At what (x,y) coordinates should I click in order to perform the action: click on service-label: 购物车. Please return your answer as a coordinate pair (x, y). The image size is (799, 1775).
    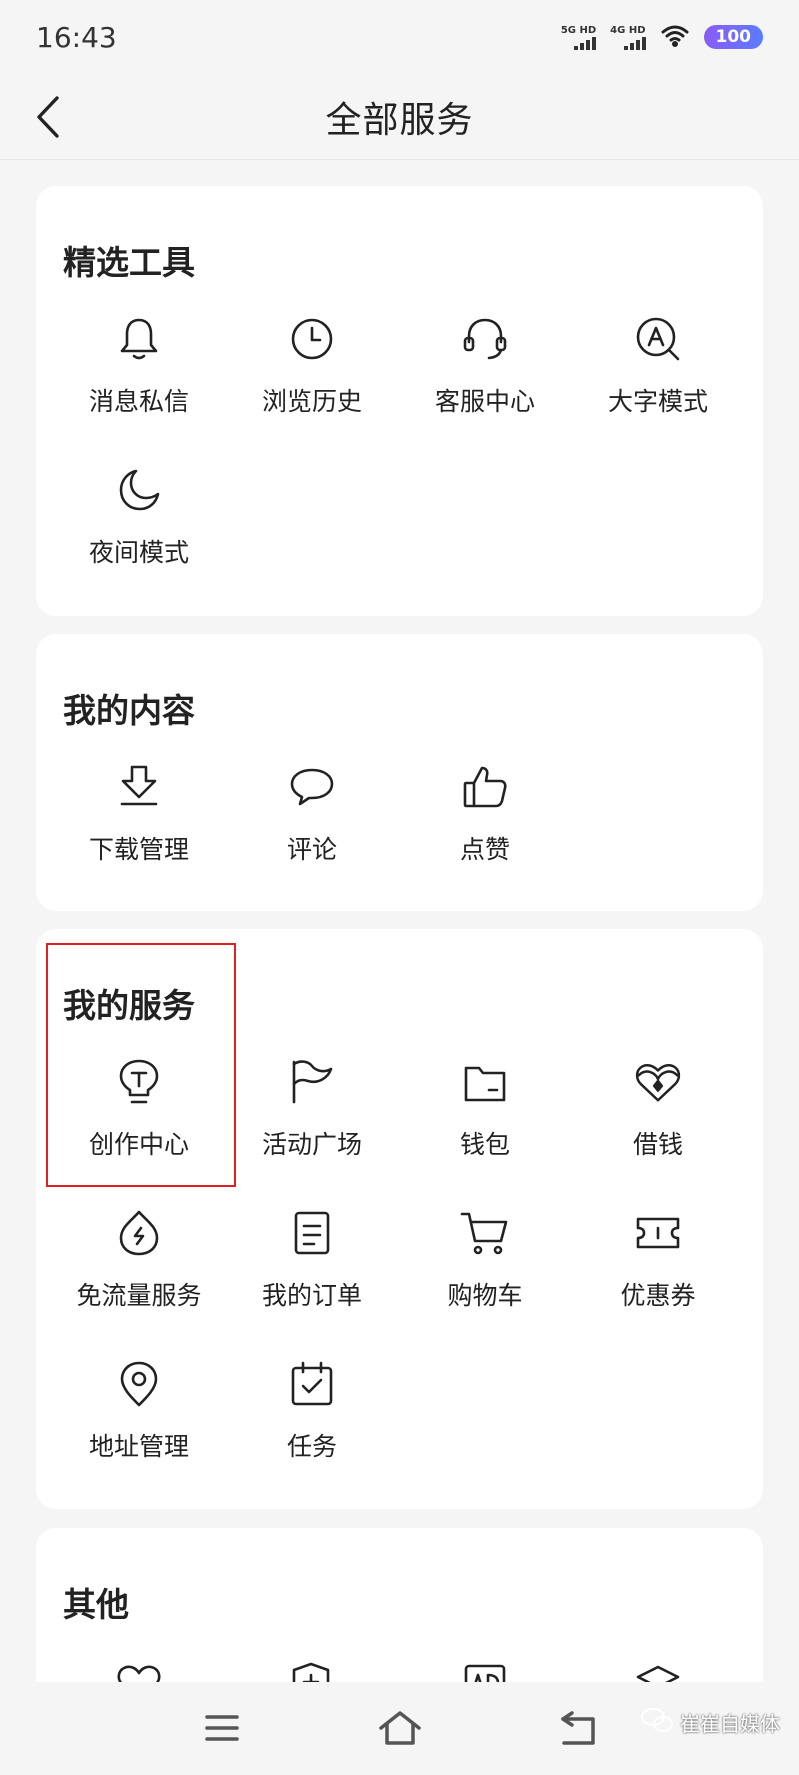
    Looking at the image, I should click on (485, 1295).